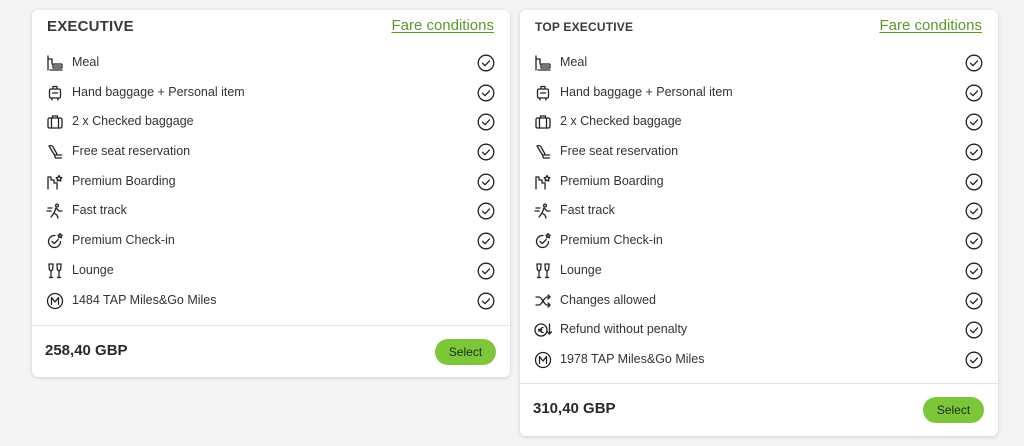  What do you see at coordinates (608, 299) in the screenshot?
I see `feature-label: Changes allowed` at bounding box center [608, 299].